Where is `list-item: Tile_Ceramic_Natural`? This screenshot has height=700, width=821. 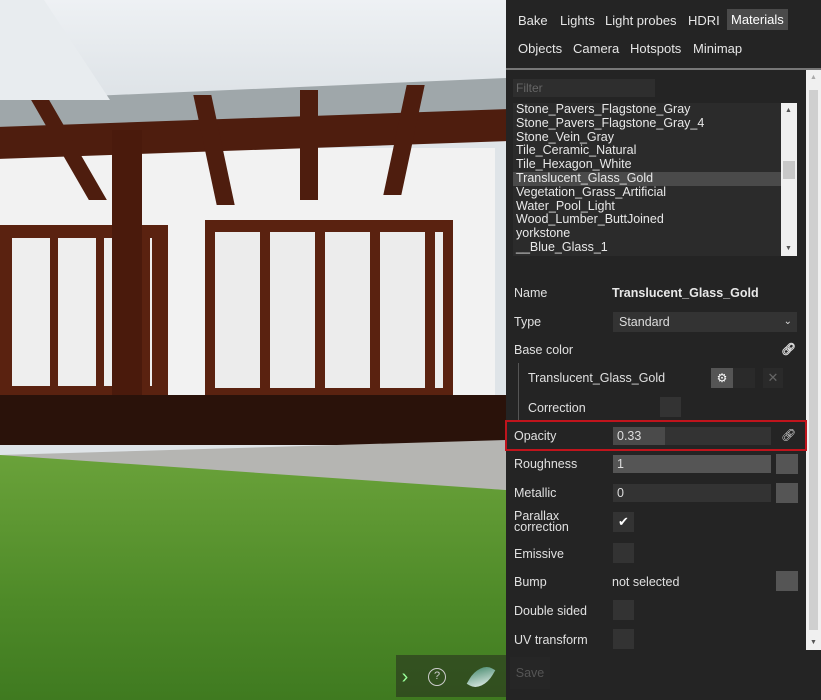 list-item: Tile_Ceramic_Natural is located at coordinates (647, 151).